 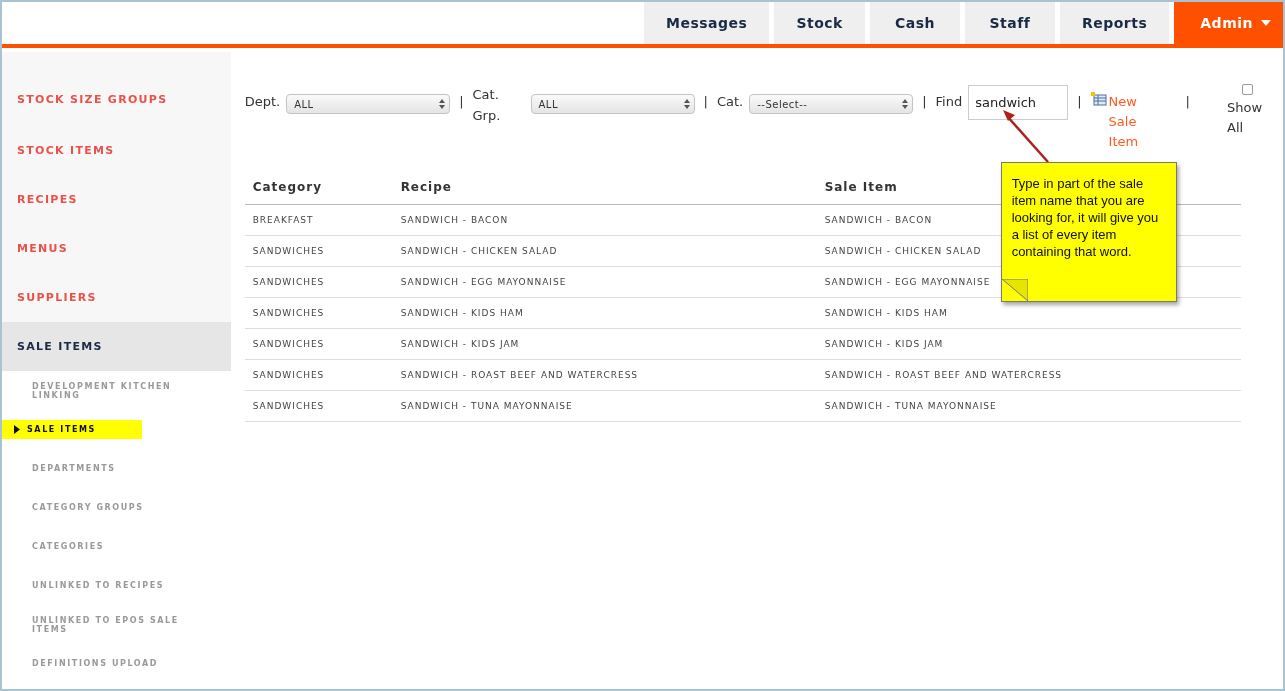 I want to click on table-cell: SANDWICH - CHICKEN SALAD, so click(x=604, y=251).